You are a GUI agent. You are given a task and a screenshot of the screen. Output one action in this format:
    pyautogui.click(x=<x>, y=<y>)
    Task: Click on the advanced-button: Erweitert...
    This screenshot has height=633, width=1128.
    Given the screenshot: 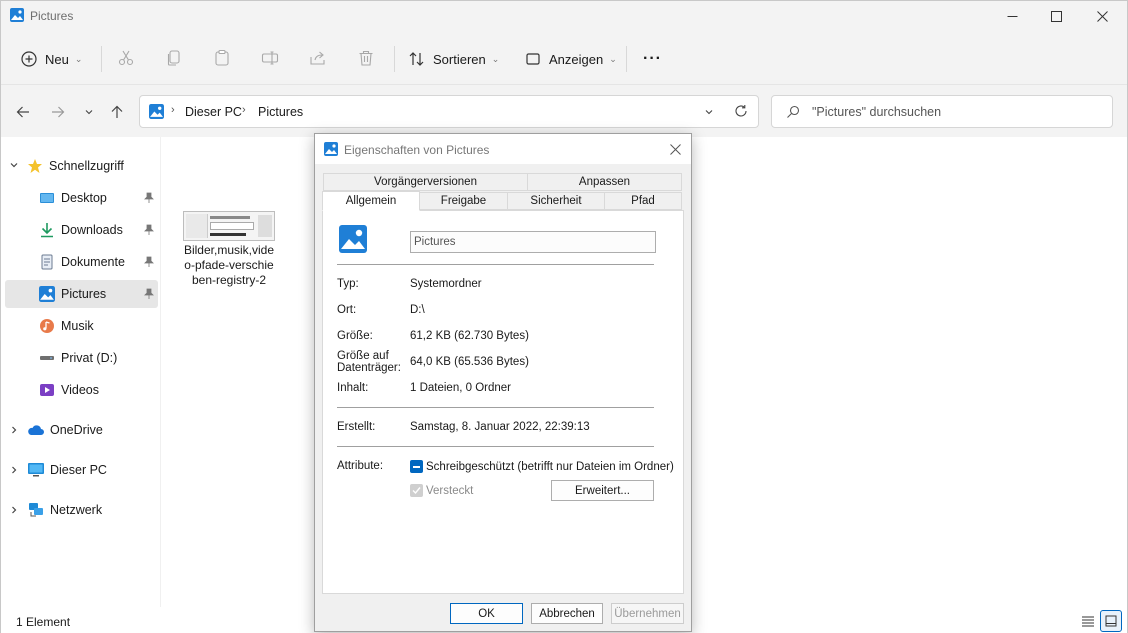 What is the action you would take?
    pyautogui.click(x=602, y=490)
    